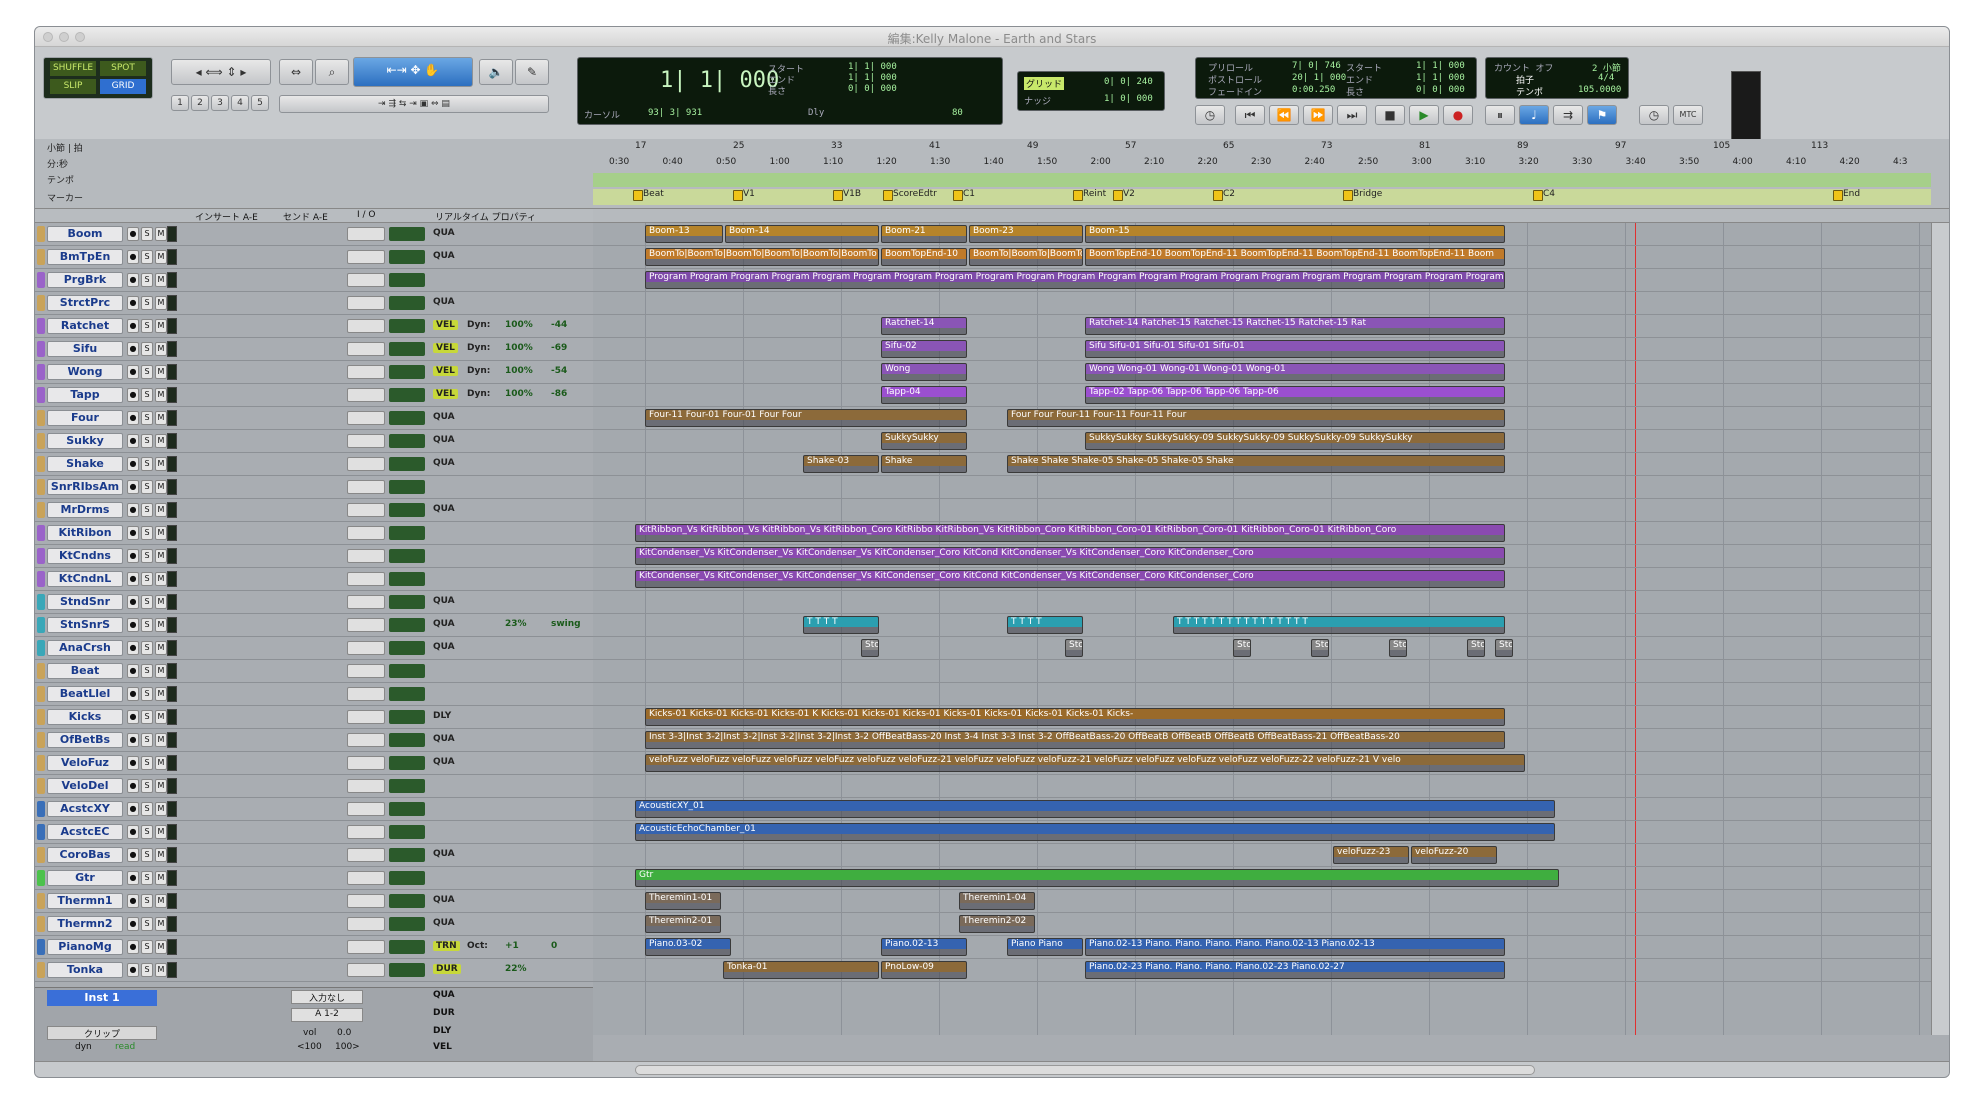 This screenshot has width=1983, height=1120. What do you see at coordinates (1095, 809) in the screenshot?
I see `clip: AcousticXY_01` at bounding box center [1095, 809].